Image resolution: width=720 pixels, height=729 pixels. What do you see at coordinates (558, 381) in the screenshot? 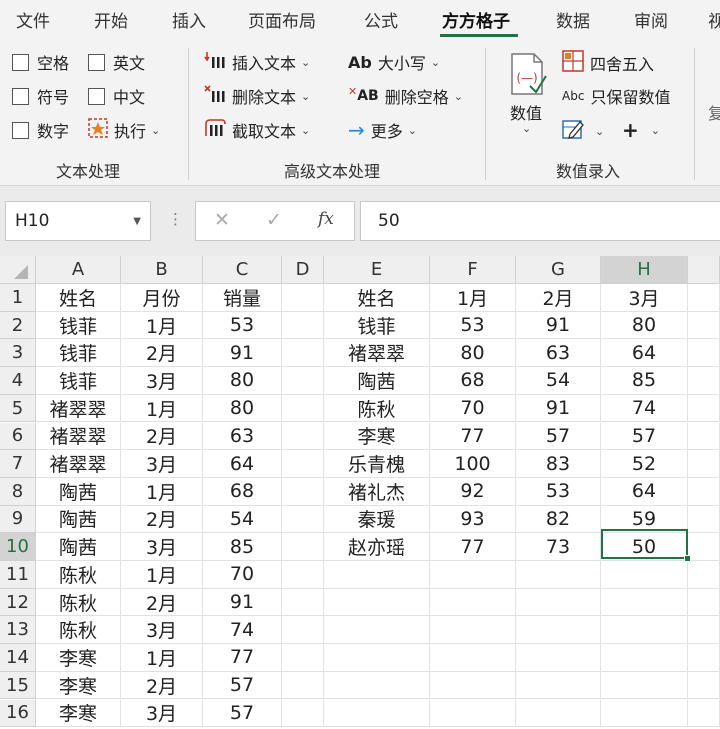
I see `cell-g4: 54` at bounding box center [558, 381].